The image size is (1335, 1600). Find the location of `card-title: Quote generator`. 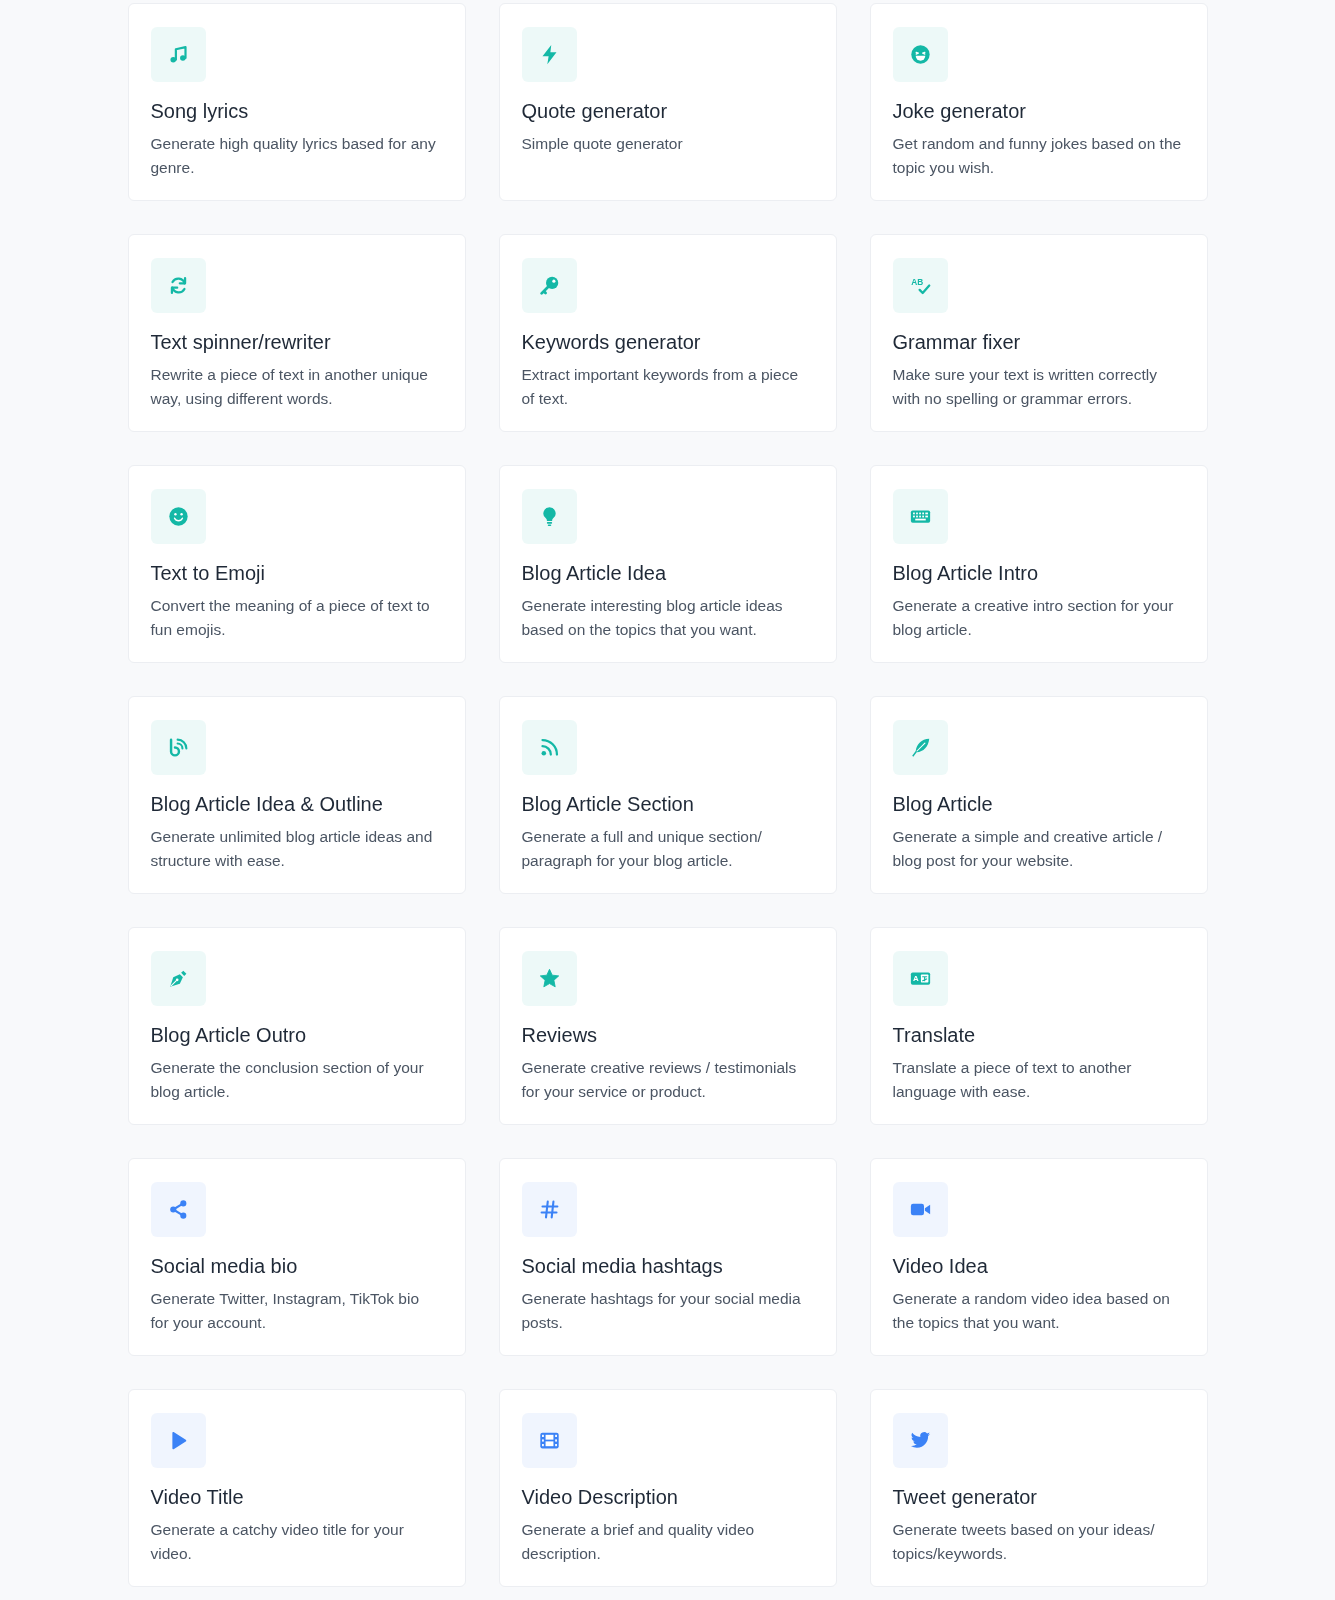

card-title: Quote generator is located at coordinates (594, 111).